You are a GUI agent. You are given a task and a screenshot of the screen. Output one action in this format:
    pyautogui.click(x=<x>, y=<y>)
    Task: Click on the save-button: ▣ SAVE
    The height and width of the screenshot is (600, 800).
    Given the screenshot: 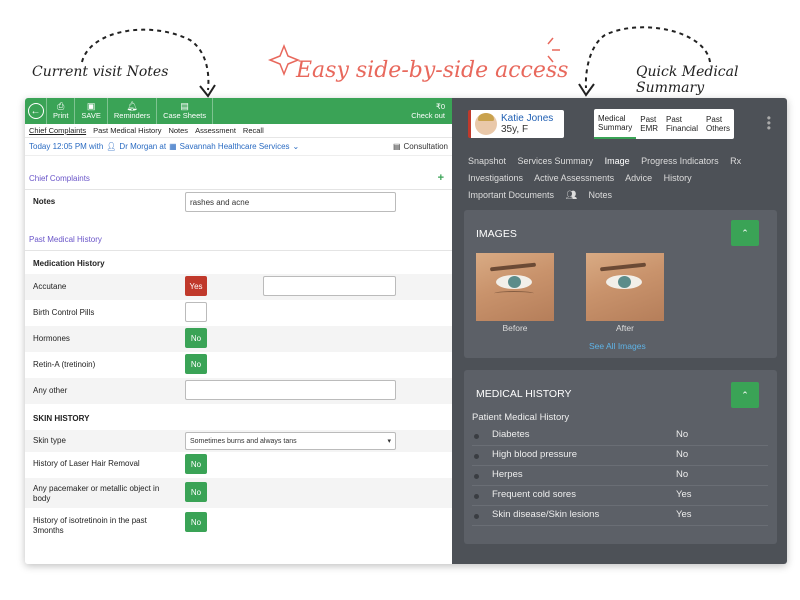 What is the action you would take?
    pyautogui.click(x=91, y=111)
    